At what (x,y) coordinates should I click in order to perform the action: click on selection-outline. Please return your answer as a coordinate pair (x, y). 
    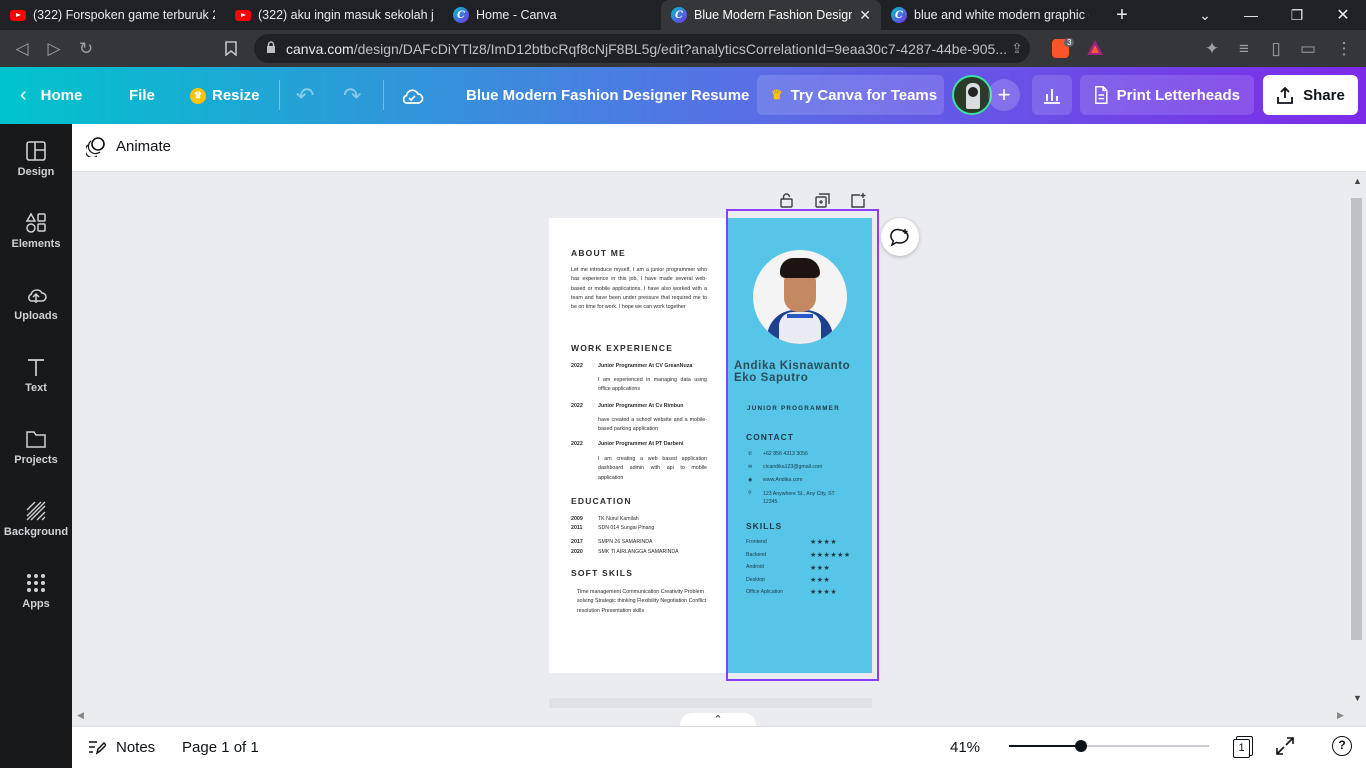
    Looking at the image, I should click on (802, 445).